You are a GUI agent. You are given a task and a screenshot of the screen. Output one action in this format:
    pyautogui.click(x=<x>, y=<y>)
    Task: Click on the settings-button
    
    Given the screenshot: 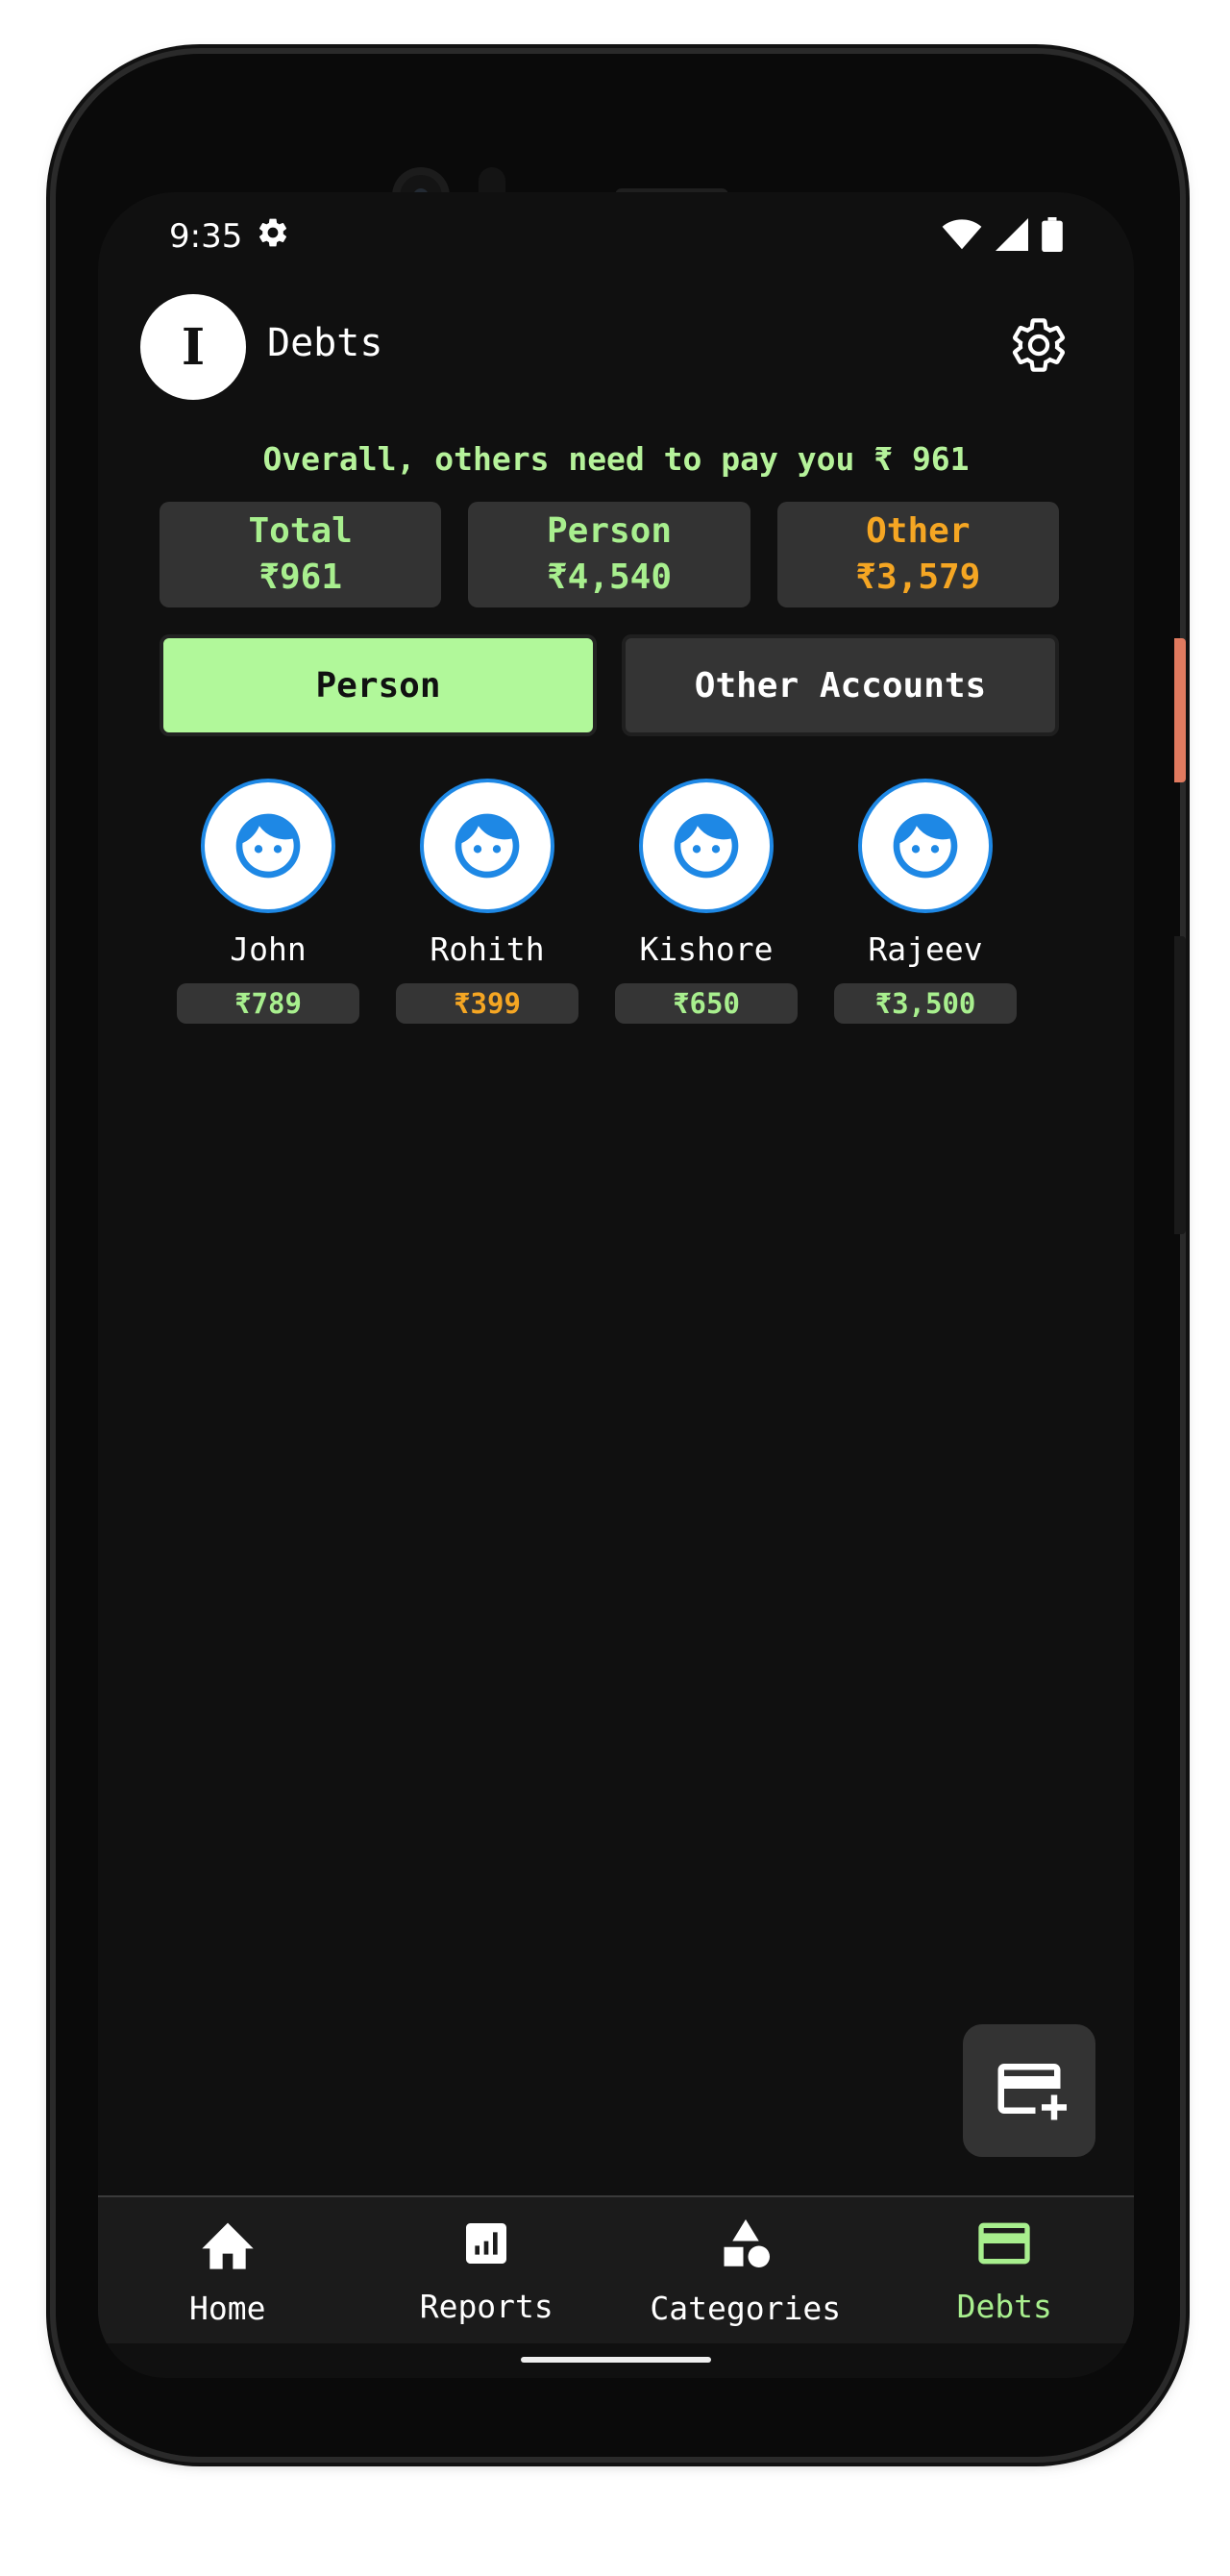 What is the action you would take?
    pyautogui.click(x=1038, y=347)
    